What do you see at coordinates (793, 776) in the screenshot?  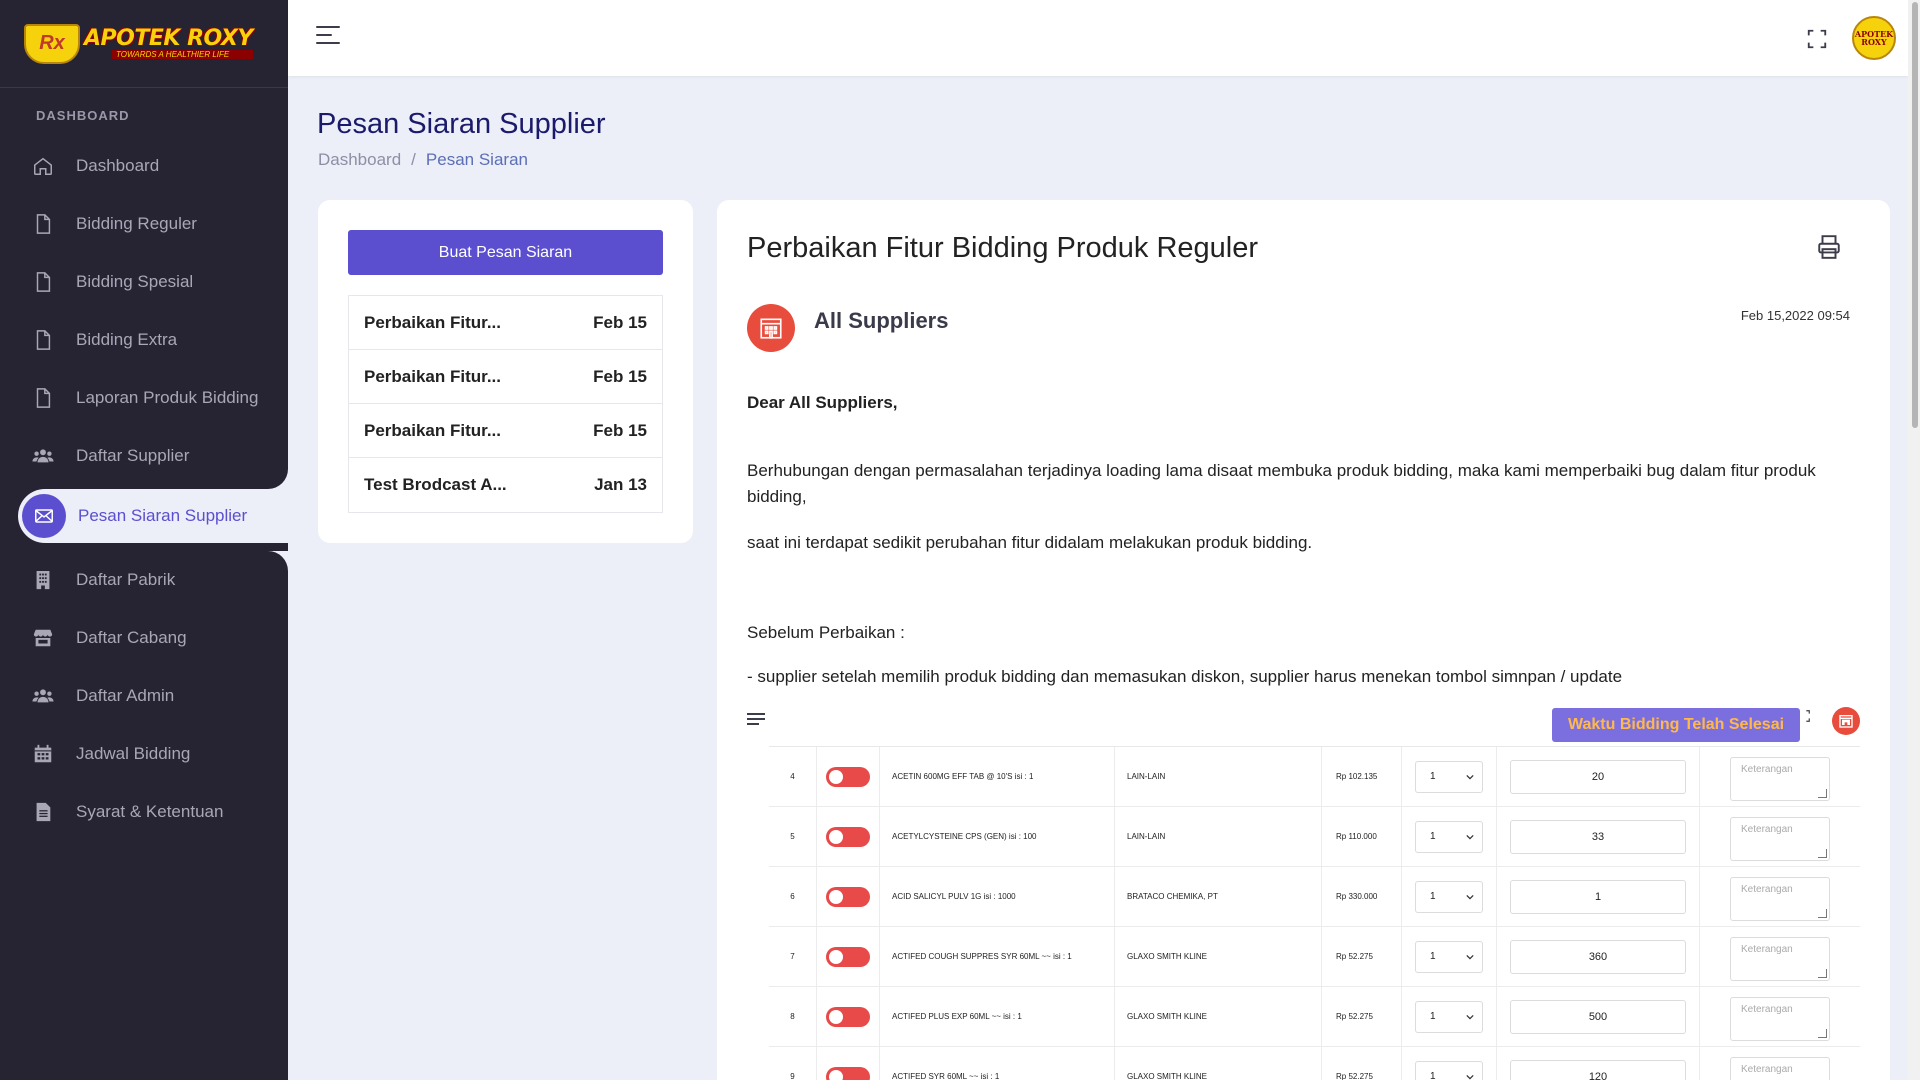 I see `row-number: 4` at bounding box center [793, 776].